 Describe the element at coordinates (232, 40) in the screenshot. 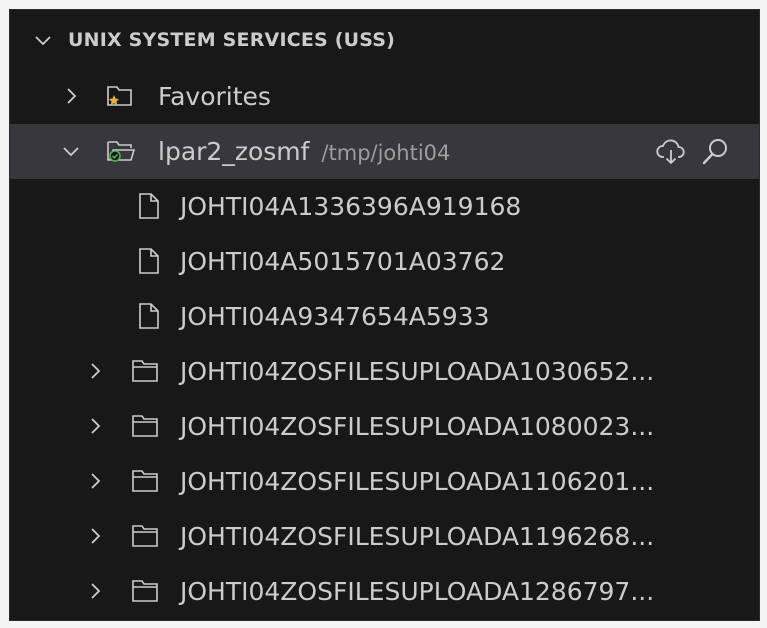

I see `section-title: UNIX SYSTEM SERVICES (USS)` at that location.